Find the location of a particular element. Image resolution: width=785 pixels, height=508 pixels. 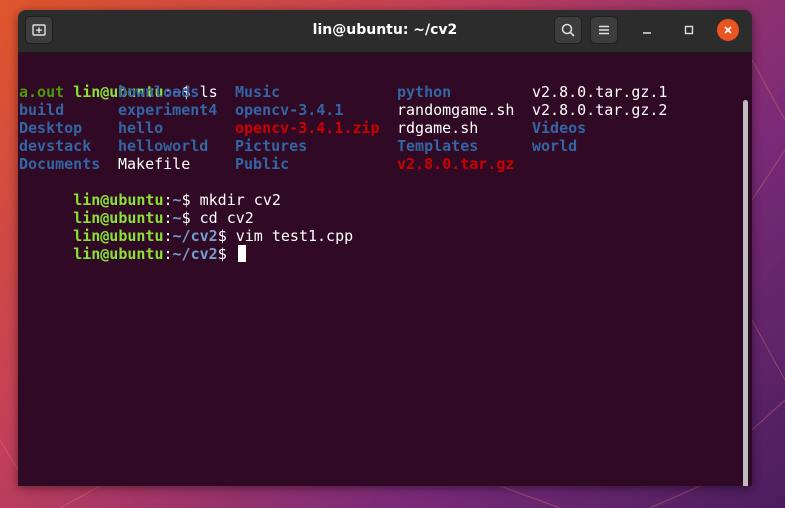

search-icon is located at coordinates (568, 30).